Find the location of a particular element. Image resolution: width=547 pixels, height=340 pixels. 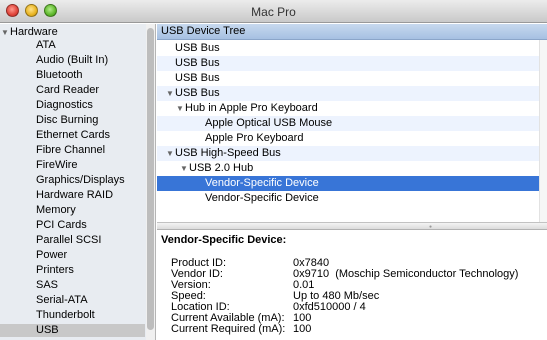

sidebar-item-fibre-channel: Fibre Channel is located at coordinates (72, 150).